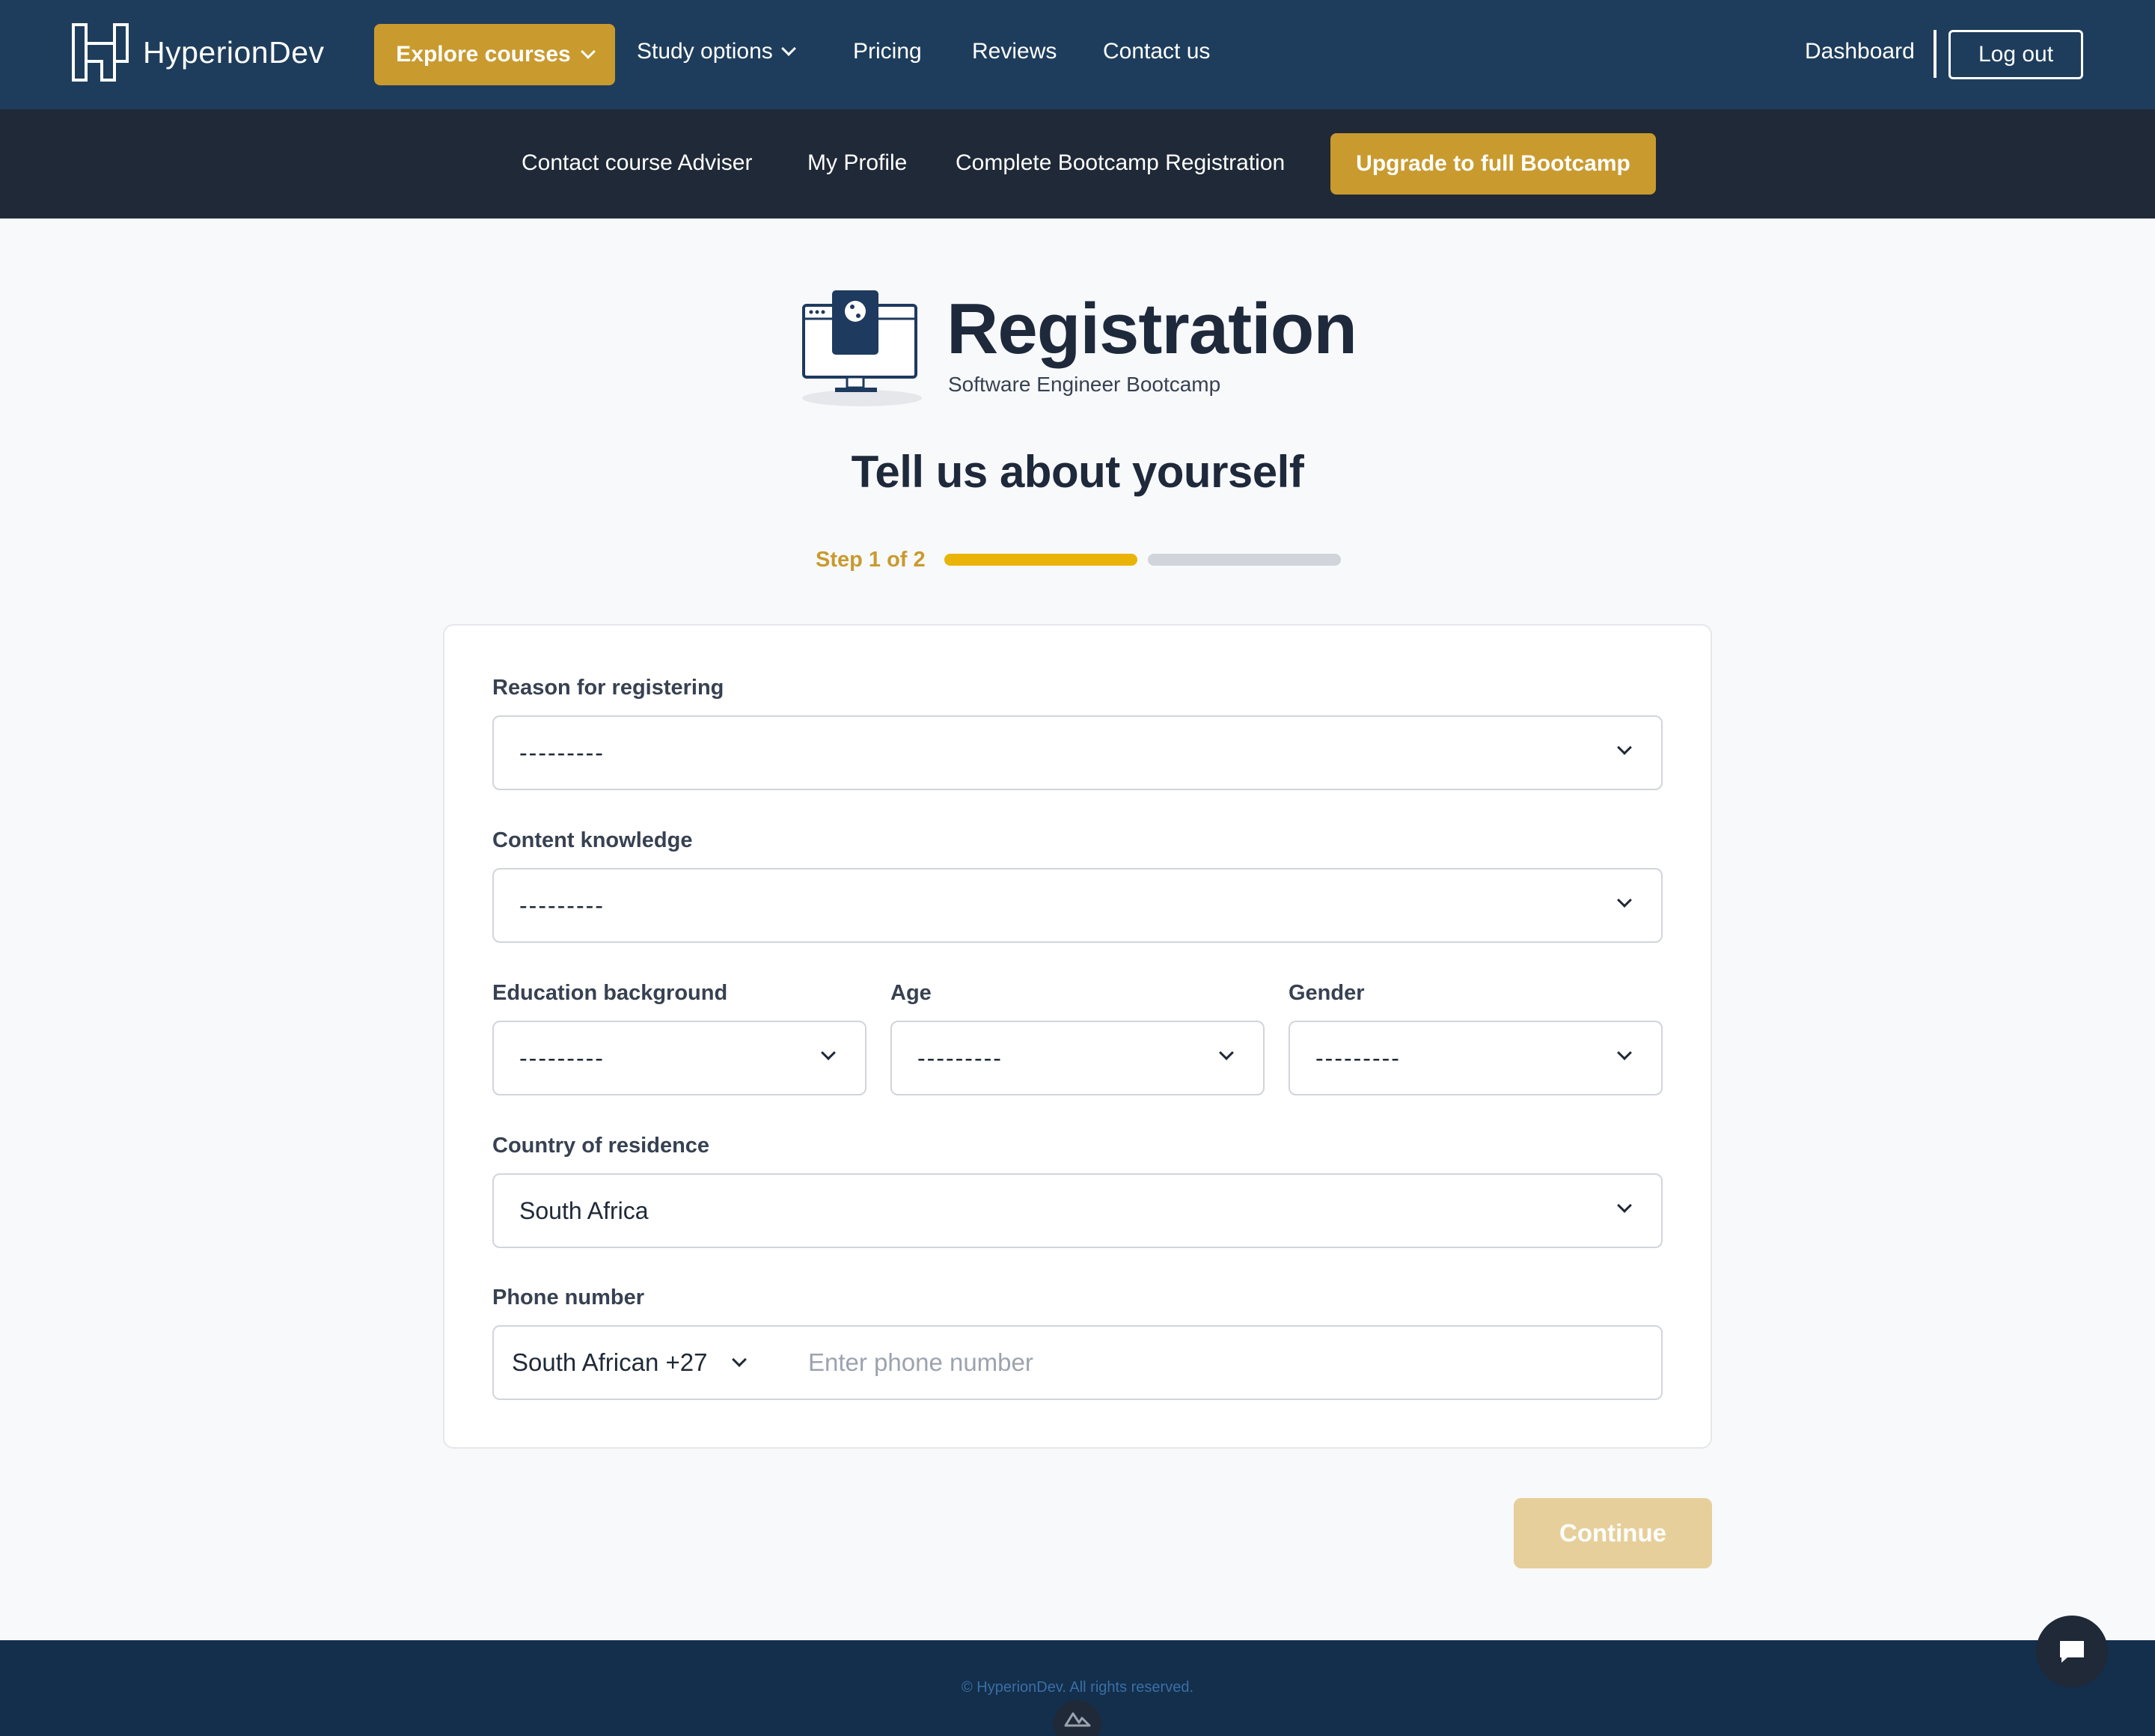 This screenshot has height=1736, width=2155. Describe the element at coordinates (1327, 993) in the screenshot. I see `gender-label: Gender` at that location.